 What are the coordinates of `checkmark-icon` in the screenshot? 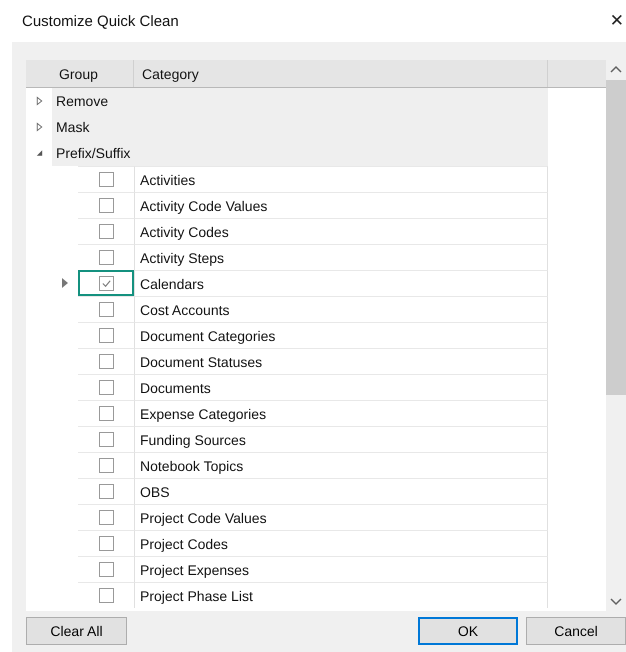 It's located at (106, 283).